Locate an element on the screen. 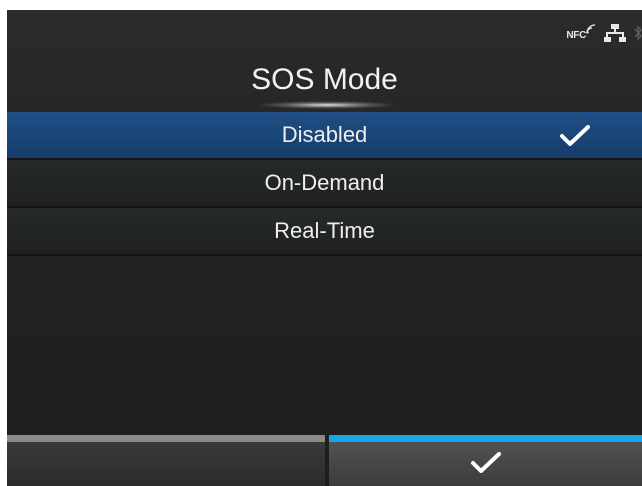 This screenshot has height=486, width=642. nfc-label: NFC is located at coordinates (576, 35).